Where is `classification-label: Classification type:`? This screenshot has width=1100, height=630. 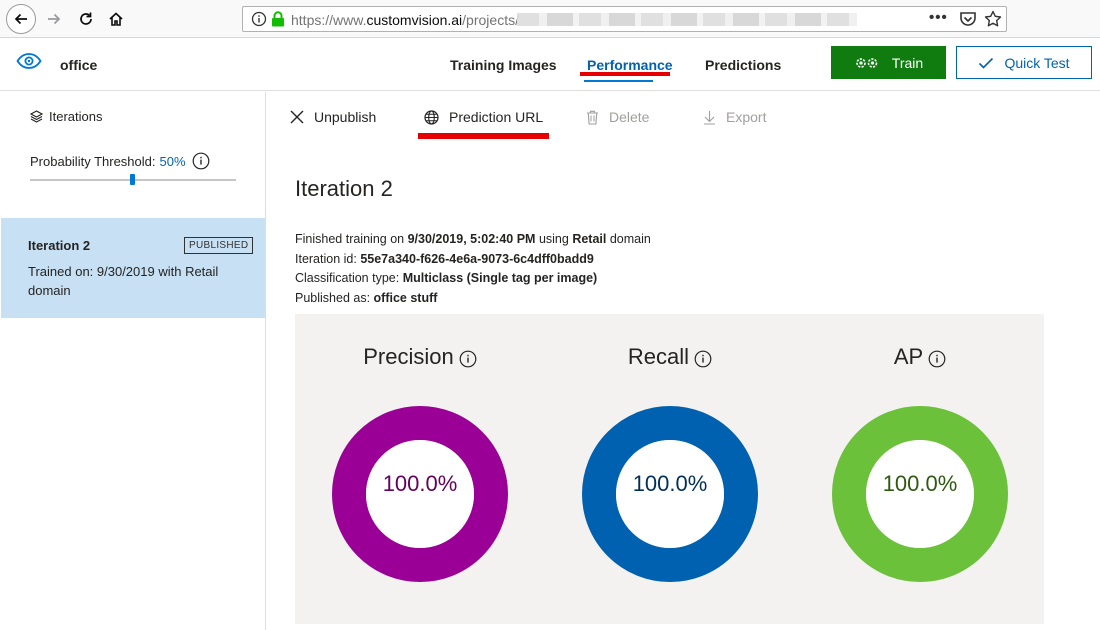
classification-label: Classification type: is located at coordinates (347, 278).